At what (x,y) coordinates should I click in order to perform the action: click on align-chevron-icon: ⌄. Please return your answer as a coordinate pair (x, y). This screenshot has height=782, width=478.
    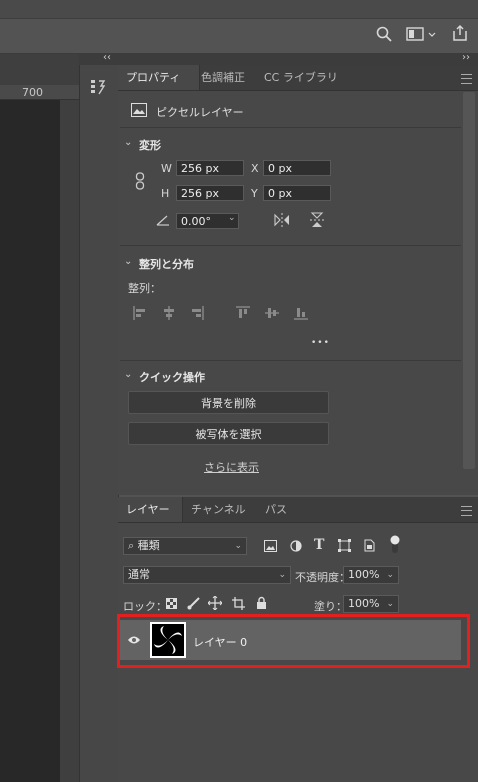
    Looking at the image, I should click on (128, 261).